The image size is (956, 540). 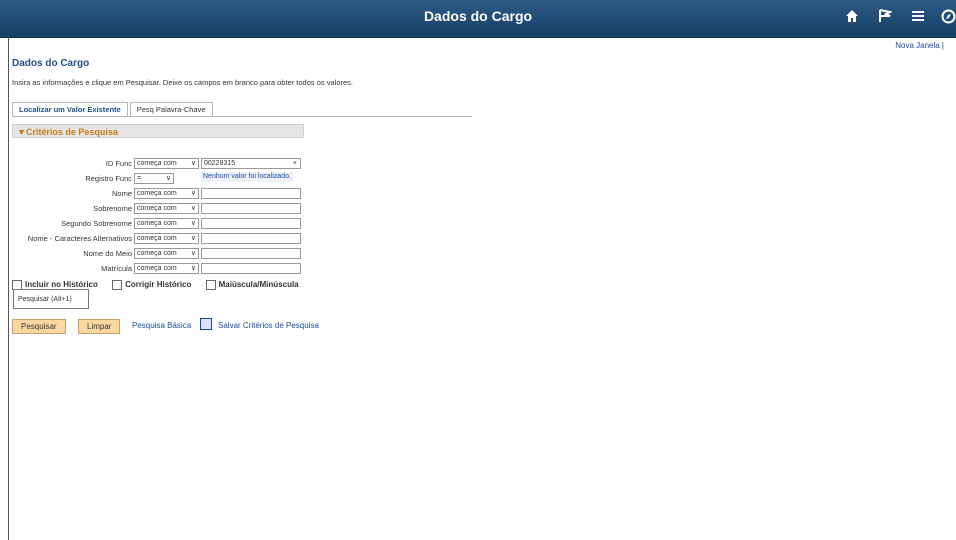 I want to click on search-criteria-header: ▼Critérios de Pesquisa, so click(x=158, y=131).